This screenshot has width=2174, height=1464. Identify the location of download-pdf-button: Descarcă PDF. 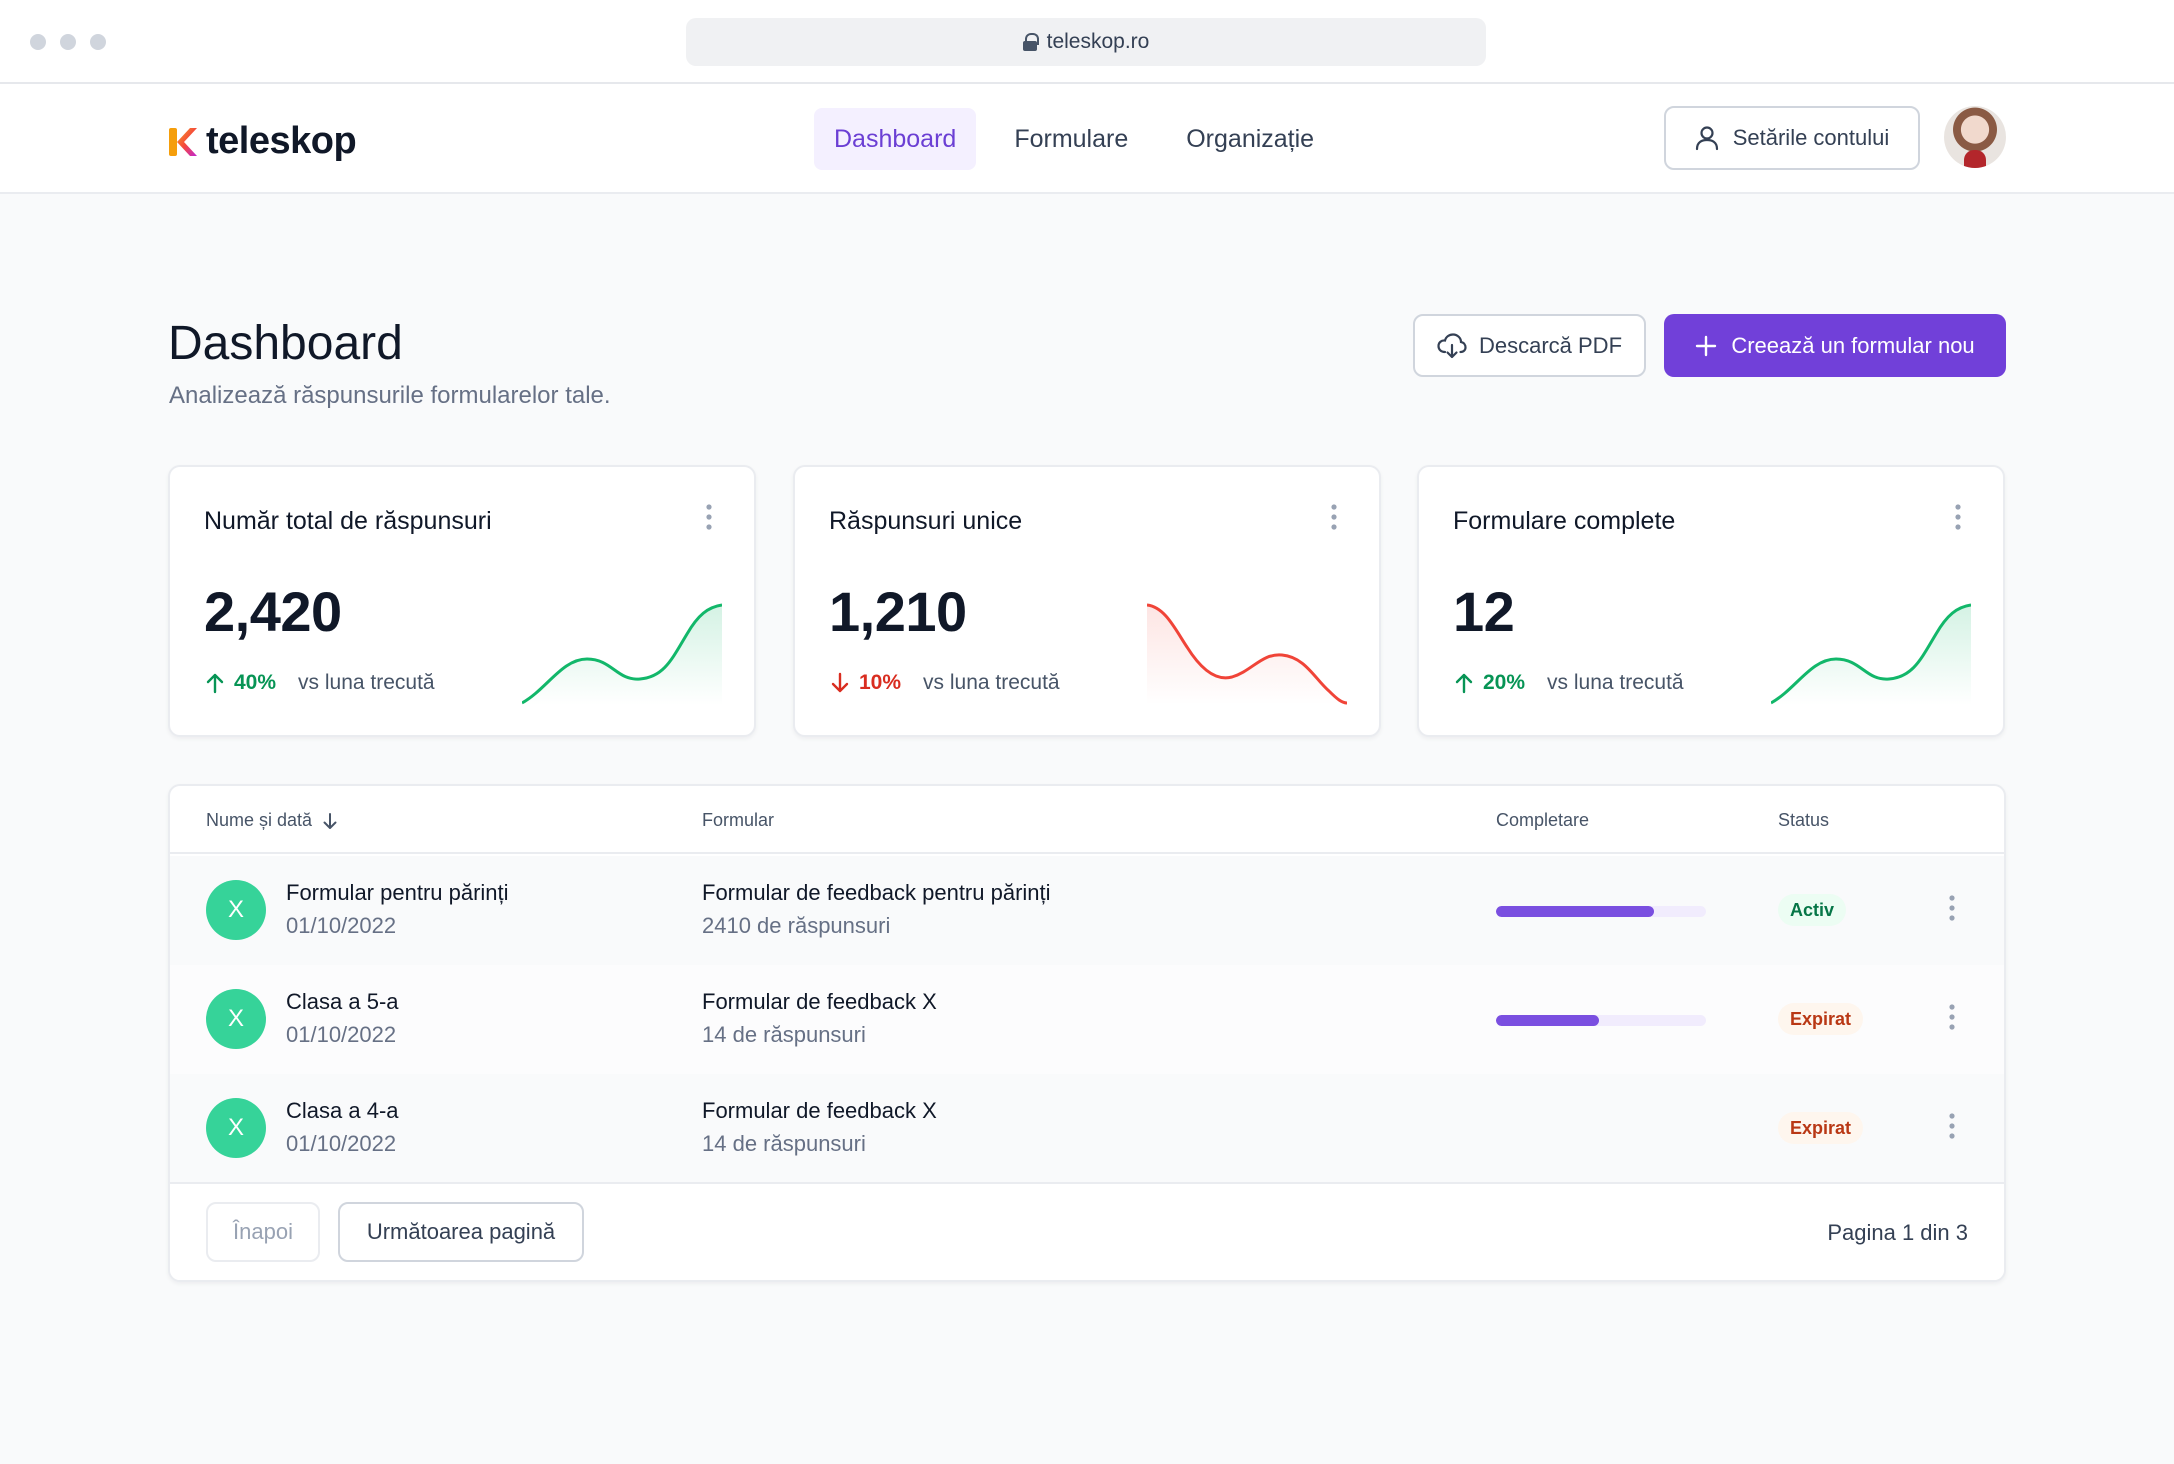
(1529, 345).